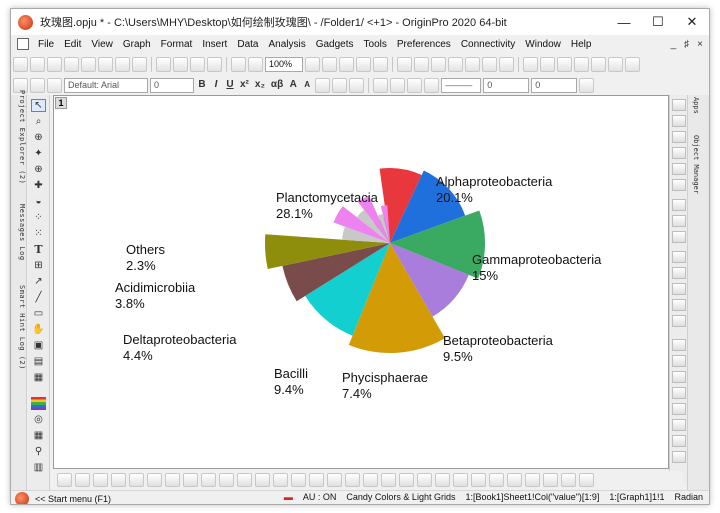 This screenshot has width=720, height=513. I want to click on marginal-plot-icon, so click(568, 480).